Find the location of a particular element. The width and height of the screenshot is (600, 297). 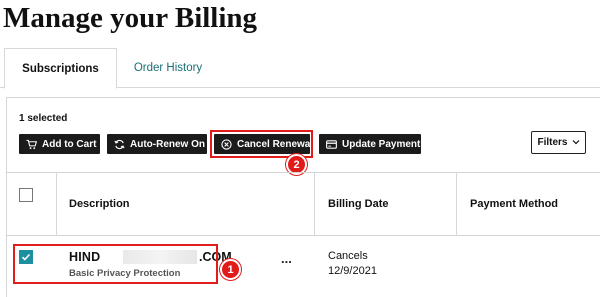

auto-renew-on-label: Auto-Renew On is located at coordinates (167, 144).